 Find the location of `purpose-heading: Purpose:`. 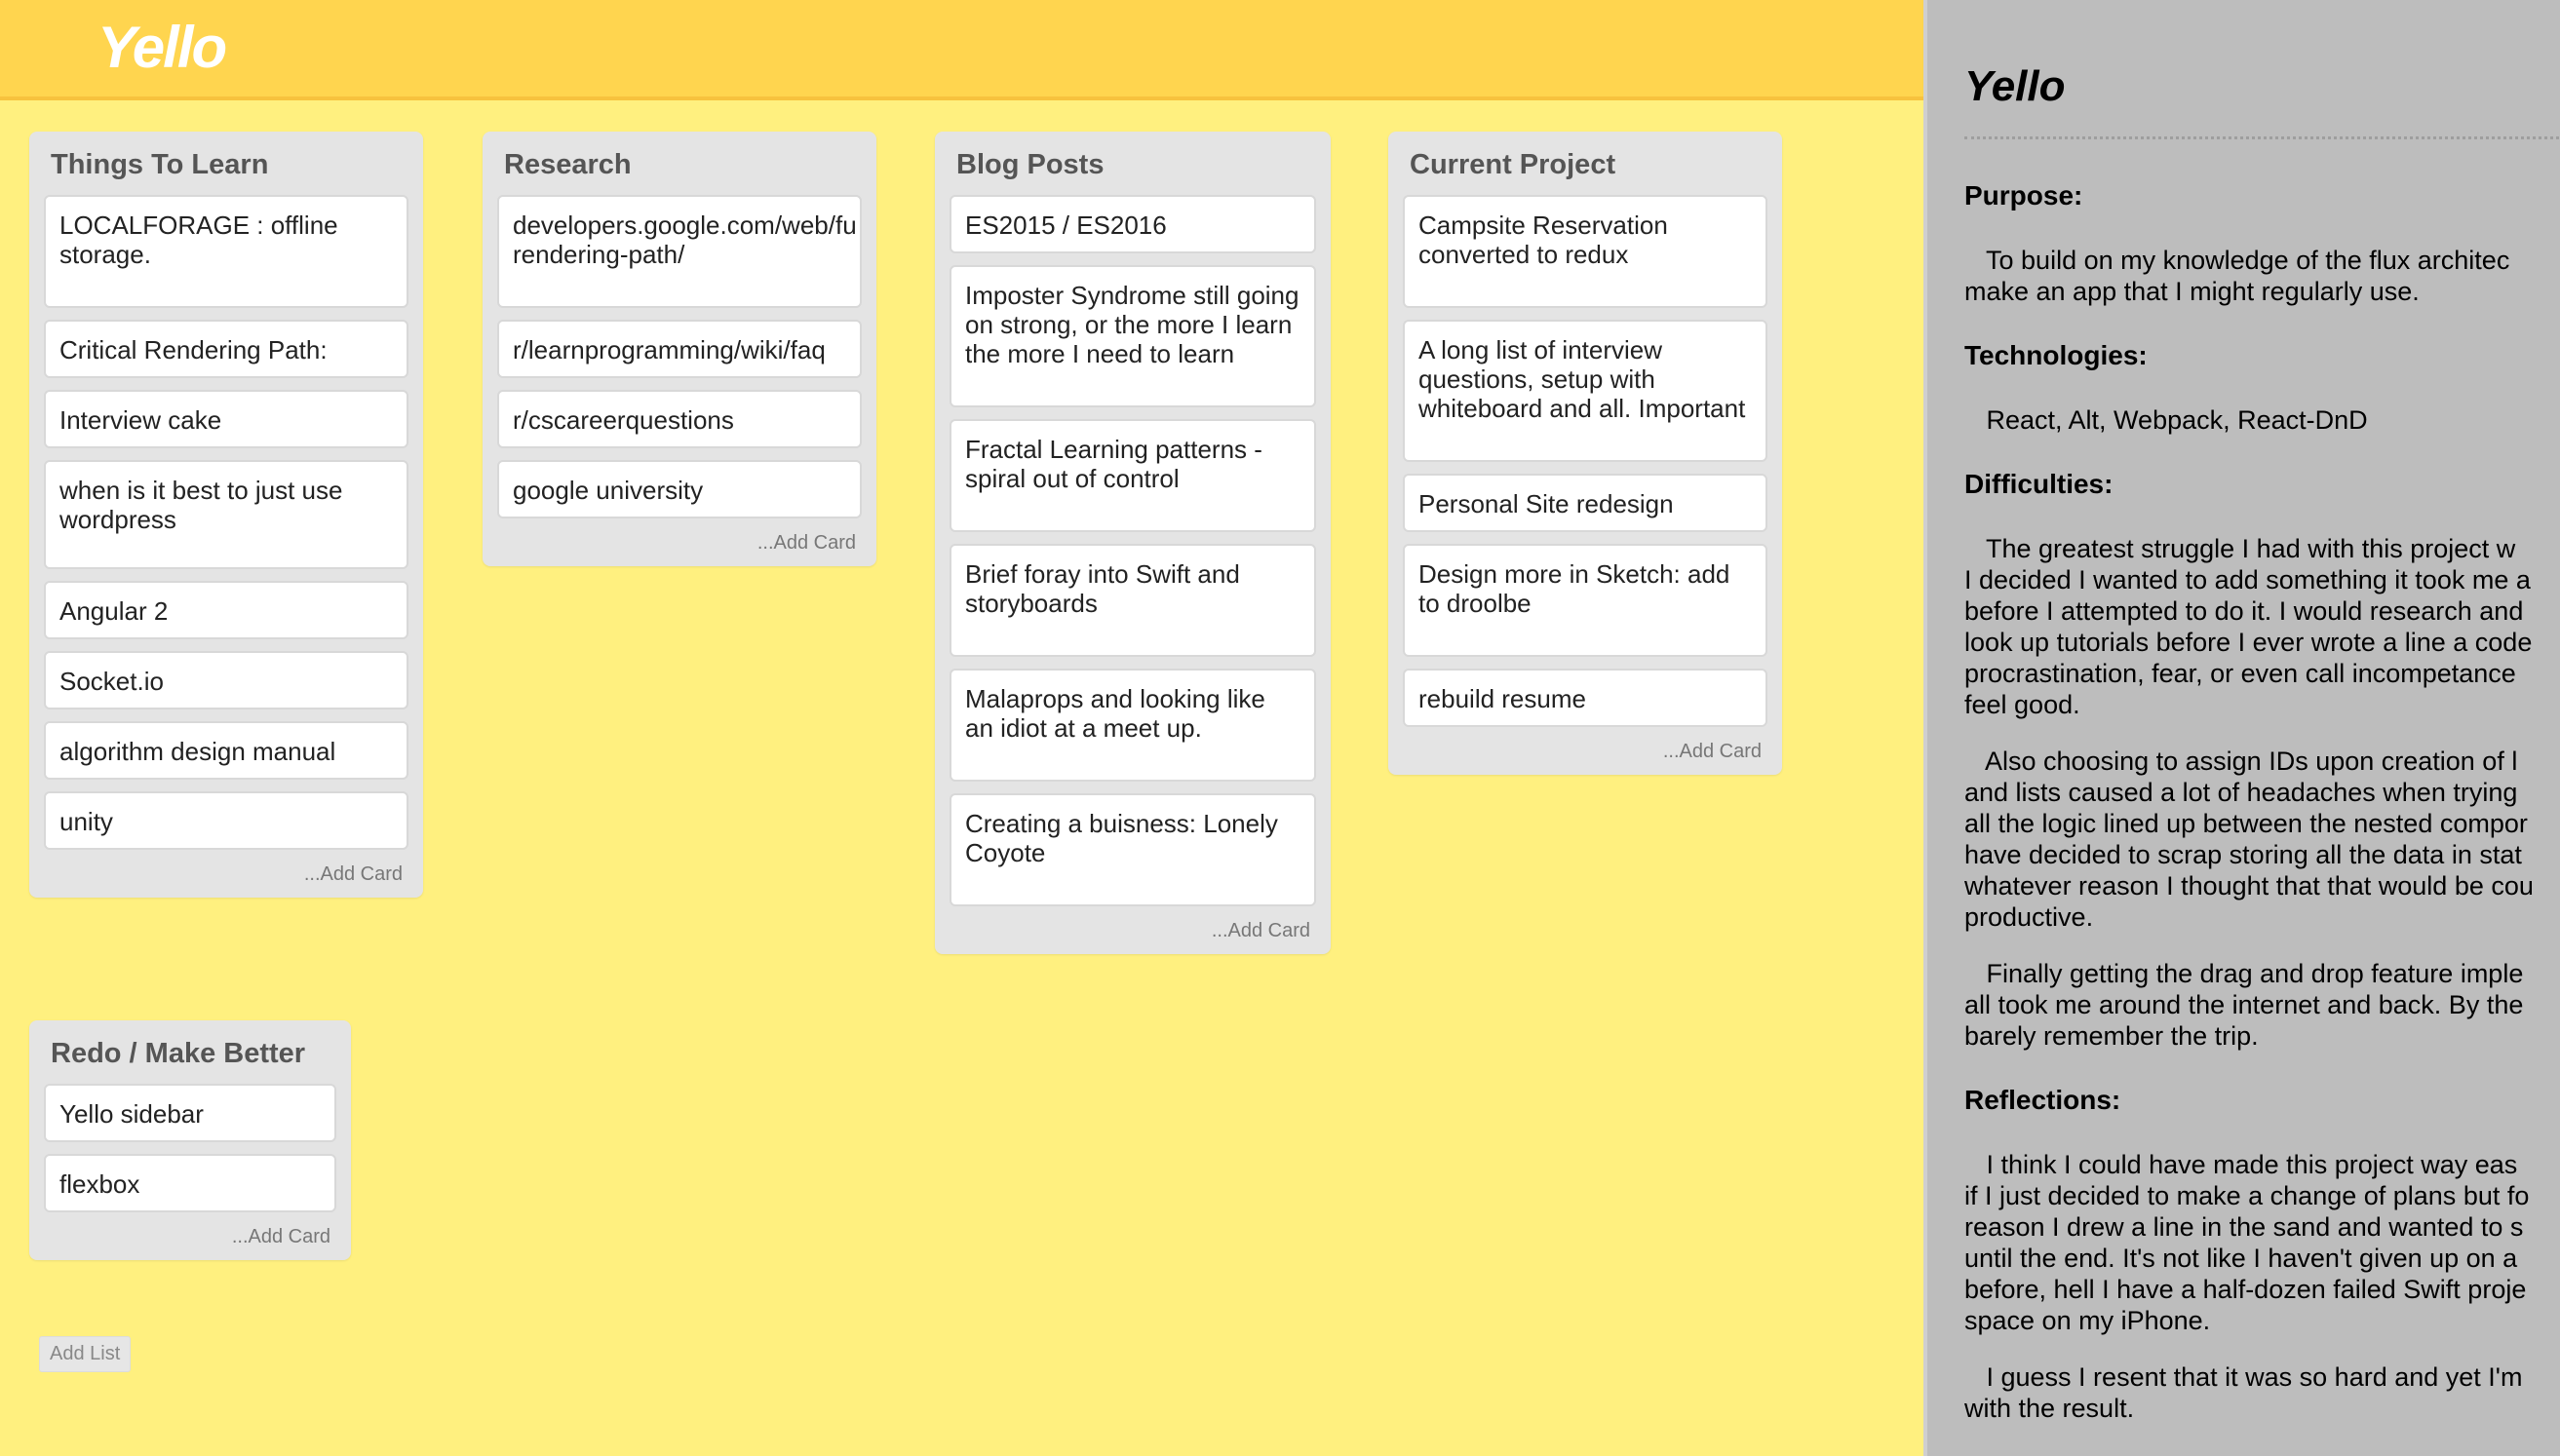

purpose-heading: Purpose: is located at coordinates (2024, 195).